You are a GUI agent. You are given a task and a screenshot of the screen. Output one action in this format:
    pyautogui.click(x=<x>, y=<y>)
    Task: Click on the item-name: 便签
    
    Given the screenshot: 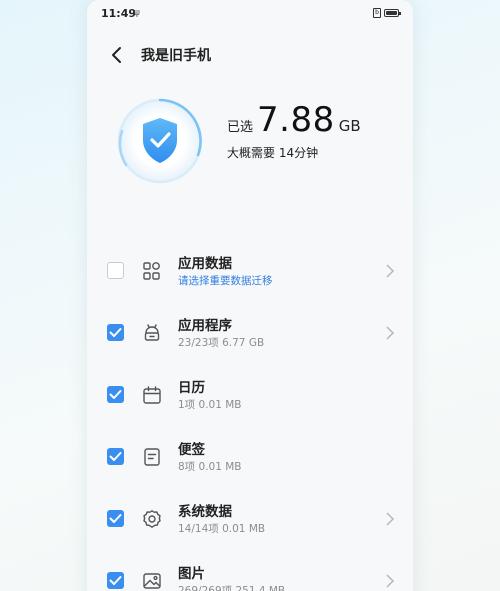 What is the action you would take?
    pyautogui.click(x=191, y=450)
    